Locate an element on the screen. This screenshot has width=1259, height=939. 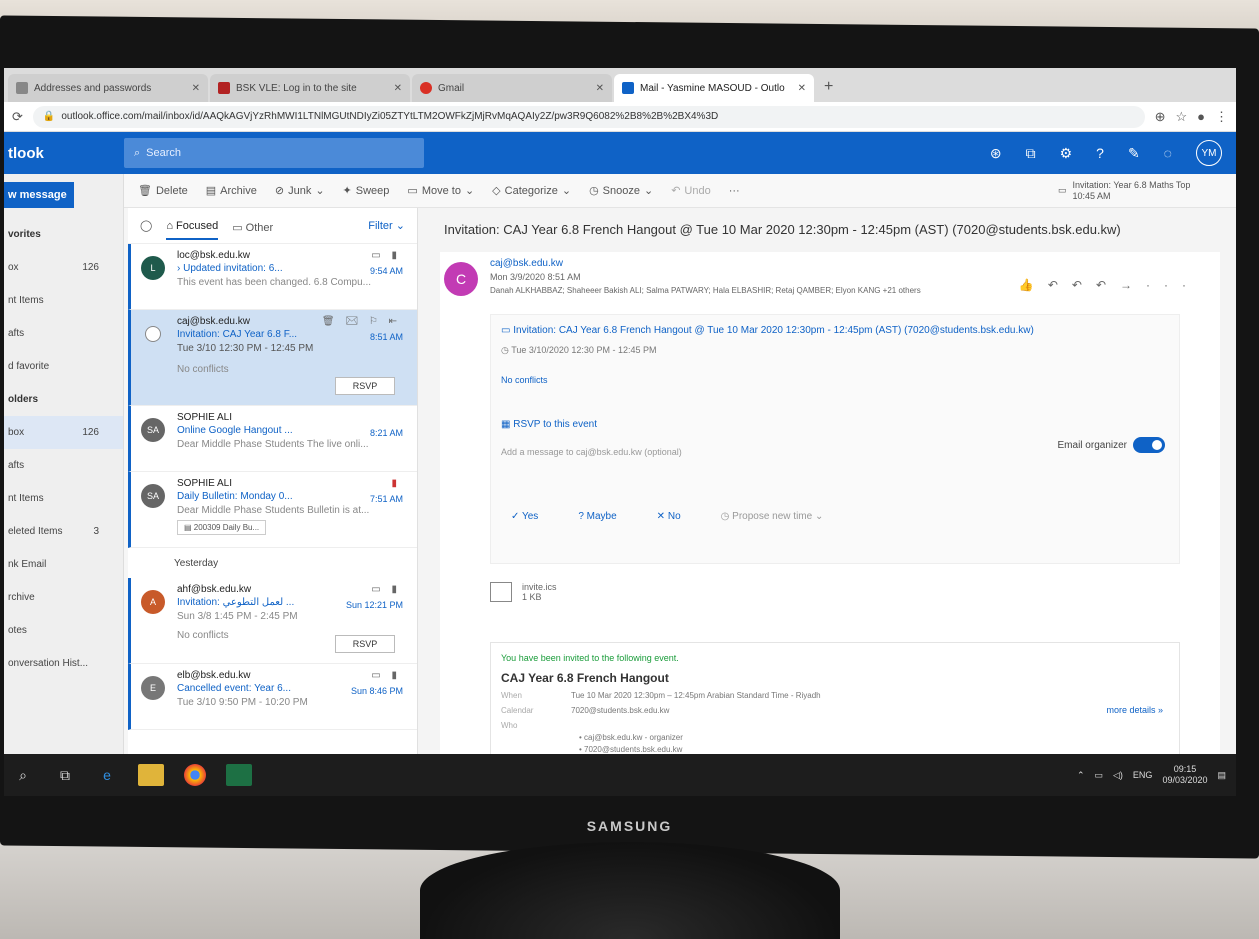
tab-outlook-mail: Mail - Yasmine MASOUD - Outlo ✕ is located at coordinates (714, 88).